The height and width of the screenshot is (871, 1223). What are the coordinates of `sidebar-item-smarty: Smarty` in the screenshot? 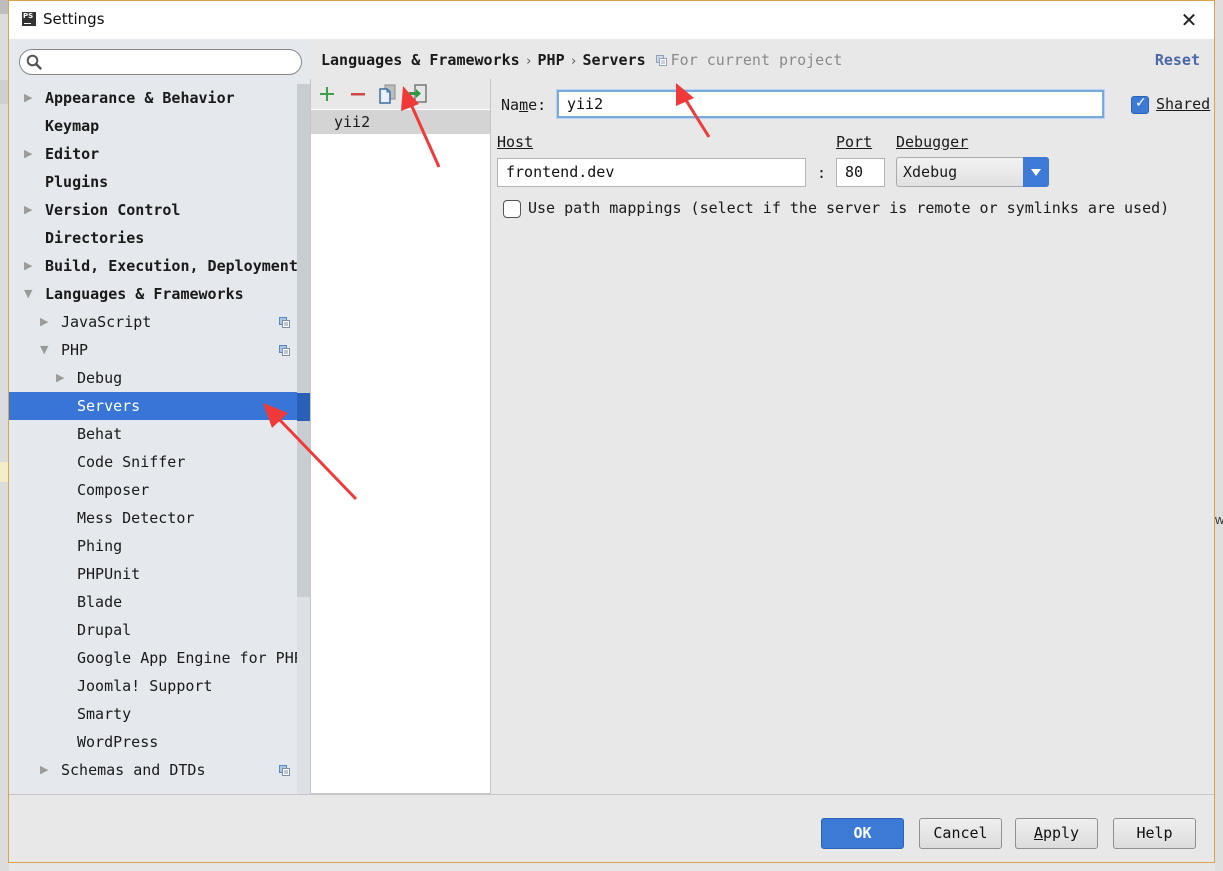 It's located at (153, 714).